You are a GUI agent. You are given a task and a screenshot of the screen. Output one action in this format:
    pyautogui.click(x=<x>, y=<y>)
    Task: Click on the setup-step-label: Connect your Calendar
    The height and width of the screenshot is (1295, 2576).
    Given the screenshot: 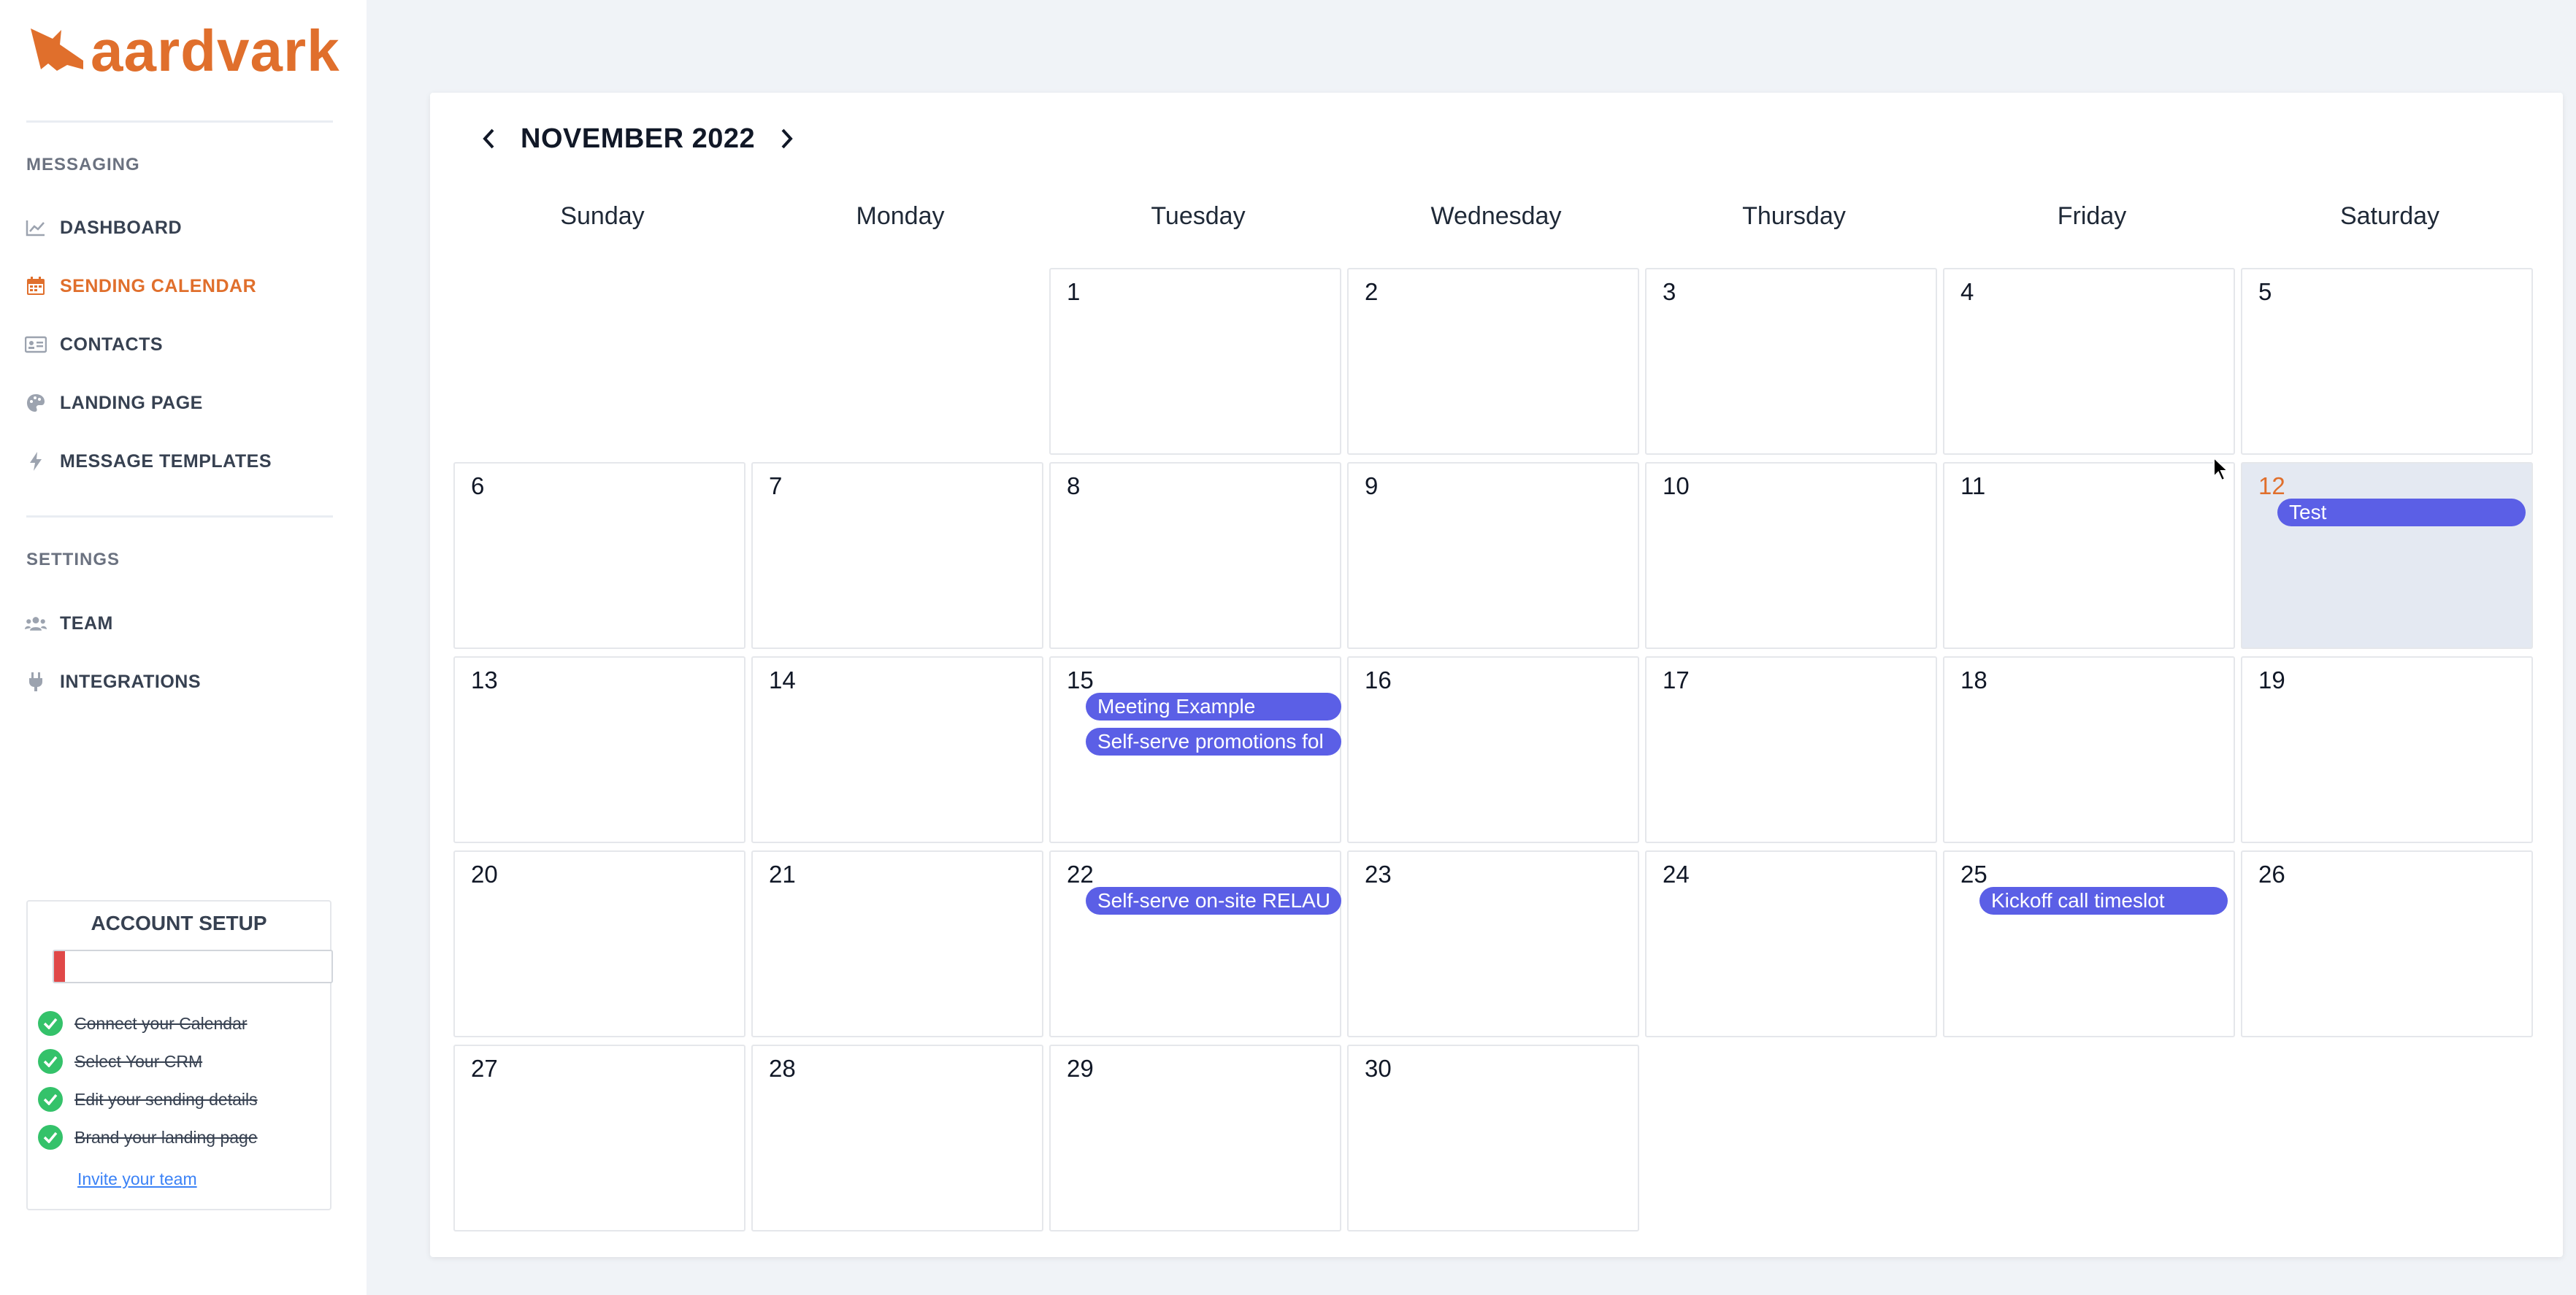 What is the action you would take?
    pyautogui.click(x=161, y=1023)
    